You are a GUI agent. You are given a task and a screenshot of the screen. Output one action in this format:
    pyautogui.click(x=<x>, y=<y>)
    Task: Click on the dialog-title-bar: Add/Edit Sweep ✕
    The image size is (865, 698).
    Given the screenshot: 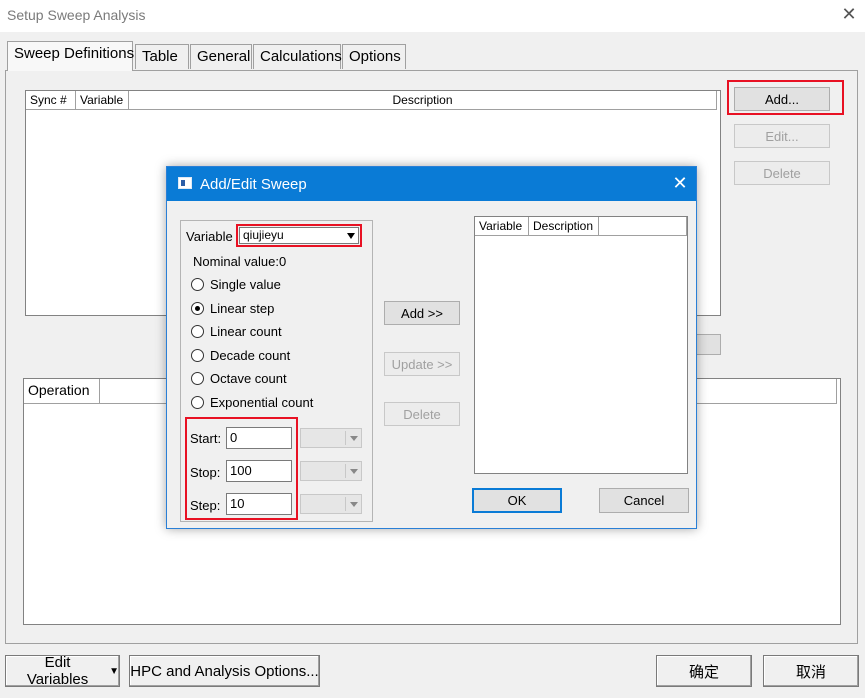 What is the action you would take?
    pyautogui.click(x=431, y=184)
    